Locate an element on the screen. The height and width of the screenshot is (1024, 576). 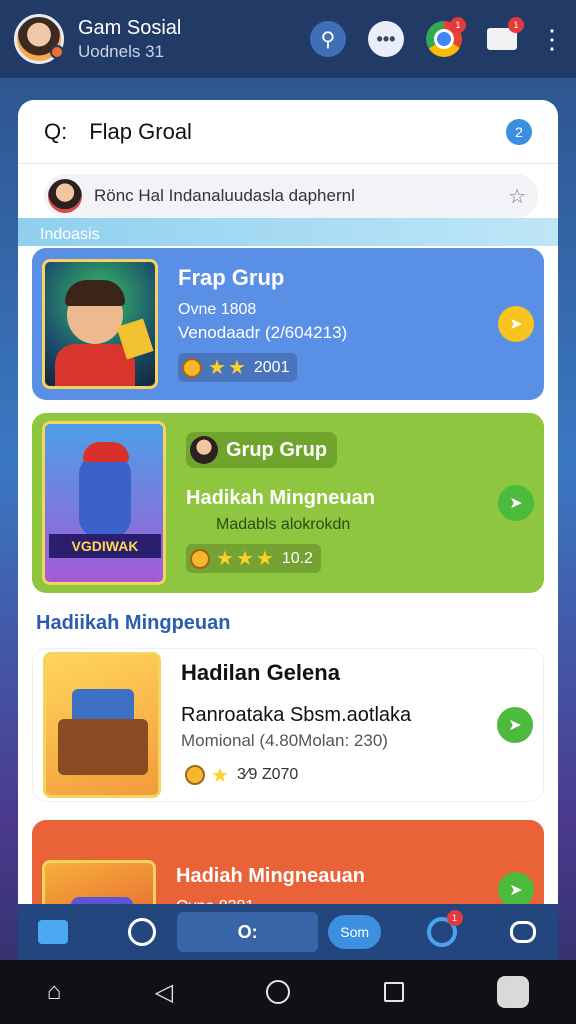
game-thumbnail: VGDIWAK is located at coordinates (104, 503).